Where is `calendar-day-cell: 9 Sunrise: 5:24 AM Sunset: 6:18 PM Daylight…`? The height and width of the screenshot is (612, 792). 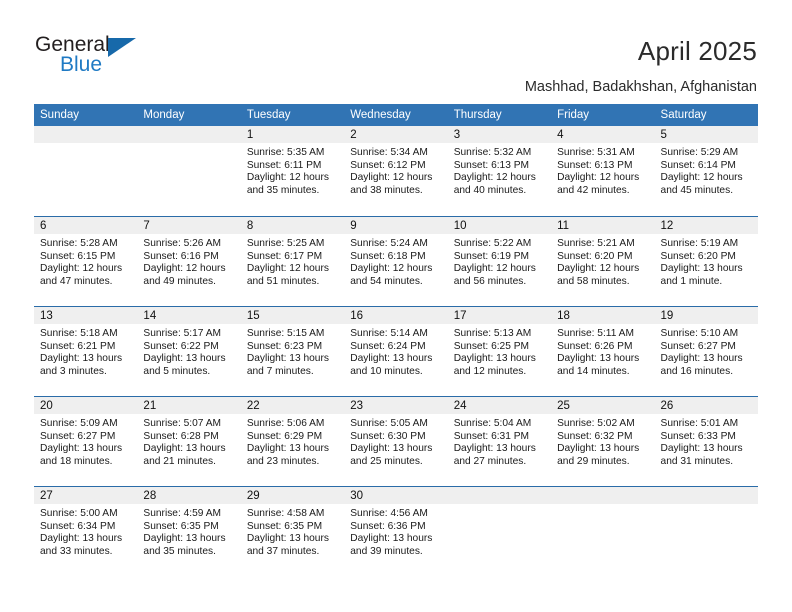
calendar-day-cell: 9 Sunrise: 5:24 AM Sunset: 6:18 PM Daylight… is located at coordinates (396, 261).